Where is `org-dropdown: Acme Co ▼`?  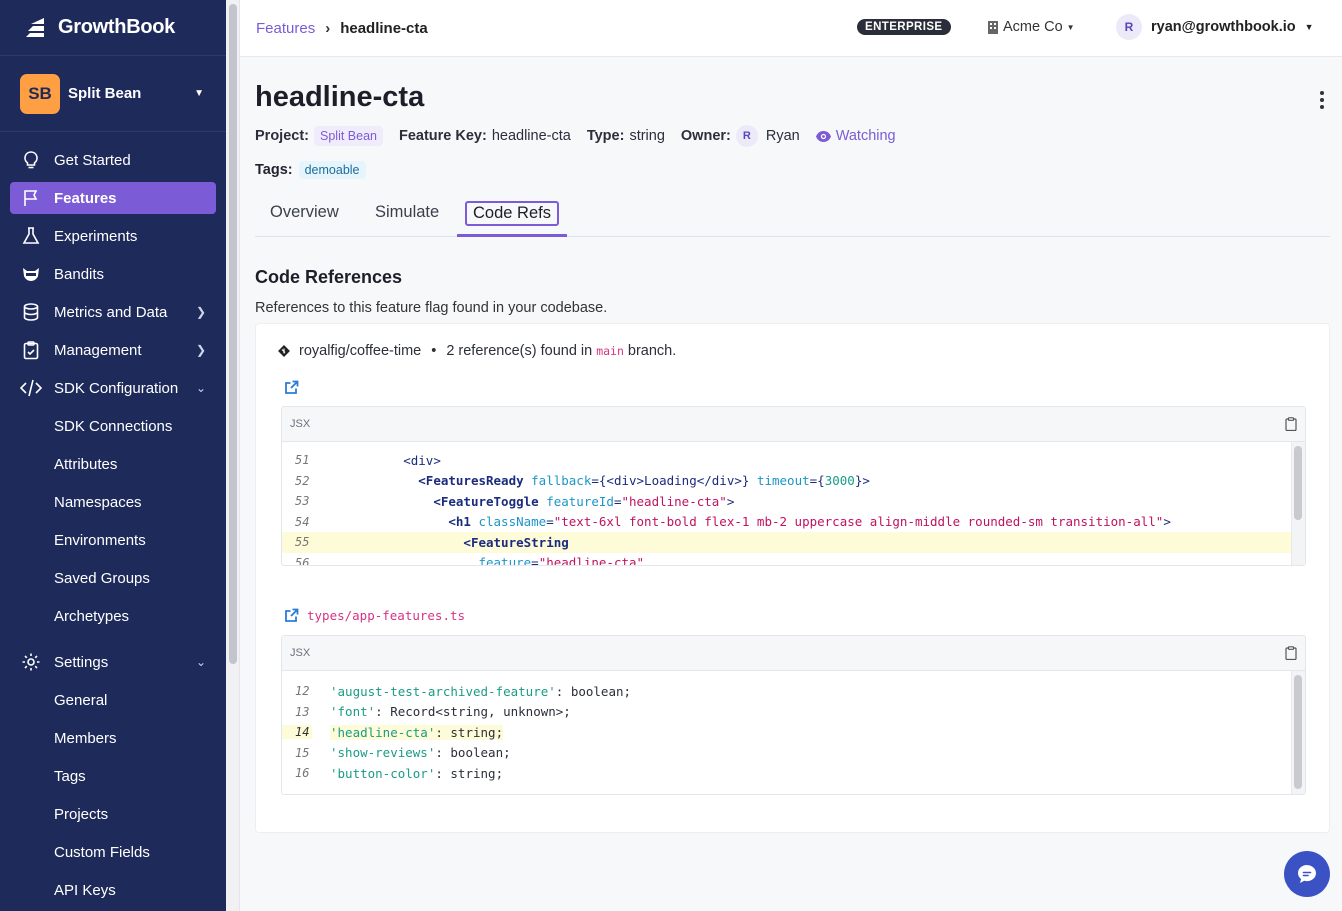
org-dropdown: Acme Co ▼ is located at coordinates (1031, 27).